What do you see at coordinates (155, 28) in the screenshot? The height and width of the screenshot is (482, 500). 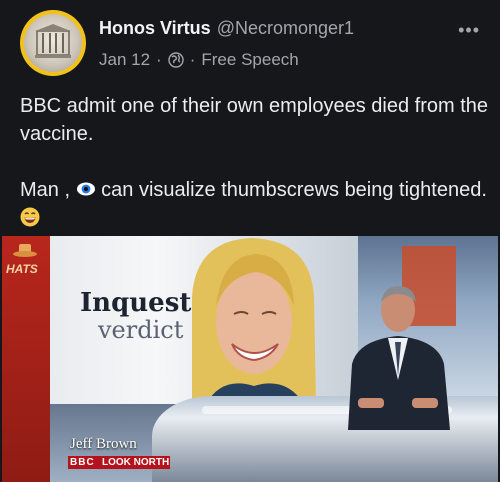 I see `author-display-name: Honos Virtus` at bounding box center [155, 28].